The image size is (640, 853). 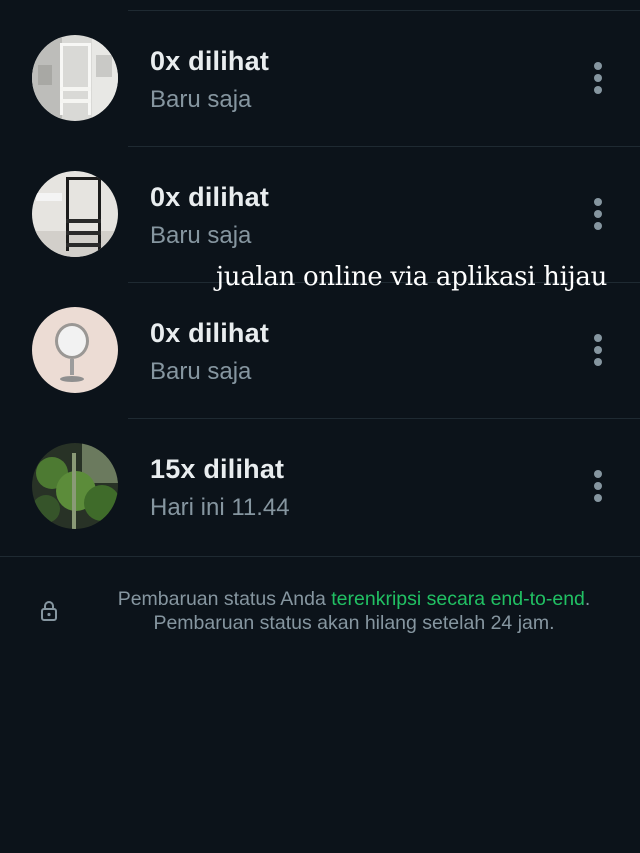 I want to click on end-to-end-encryption-link: terenkripsi secara end-to-end, so click(x=458, y=599).